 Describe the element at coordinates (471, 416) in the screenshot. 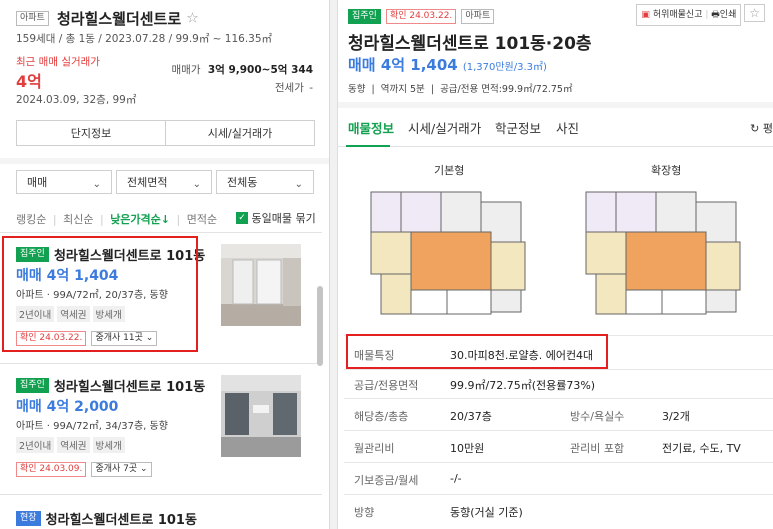

I see `row-value-floor: 20/37층` at that location.